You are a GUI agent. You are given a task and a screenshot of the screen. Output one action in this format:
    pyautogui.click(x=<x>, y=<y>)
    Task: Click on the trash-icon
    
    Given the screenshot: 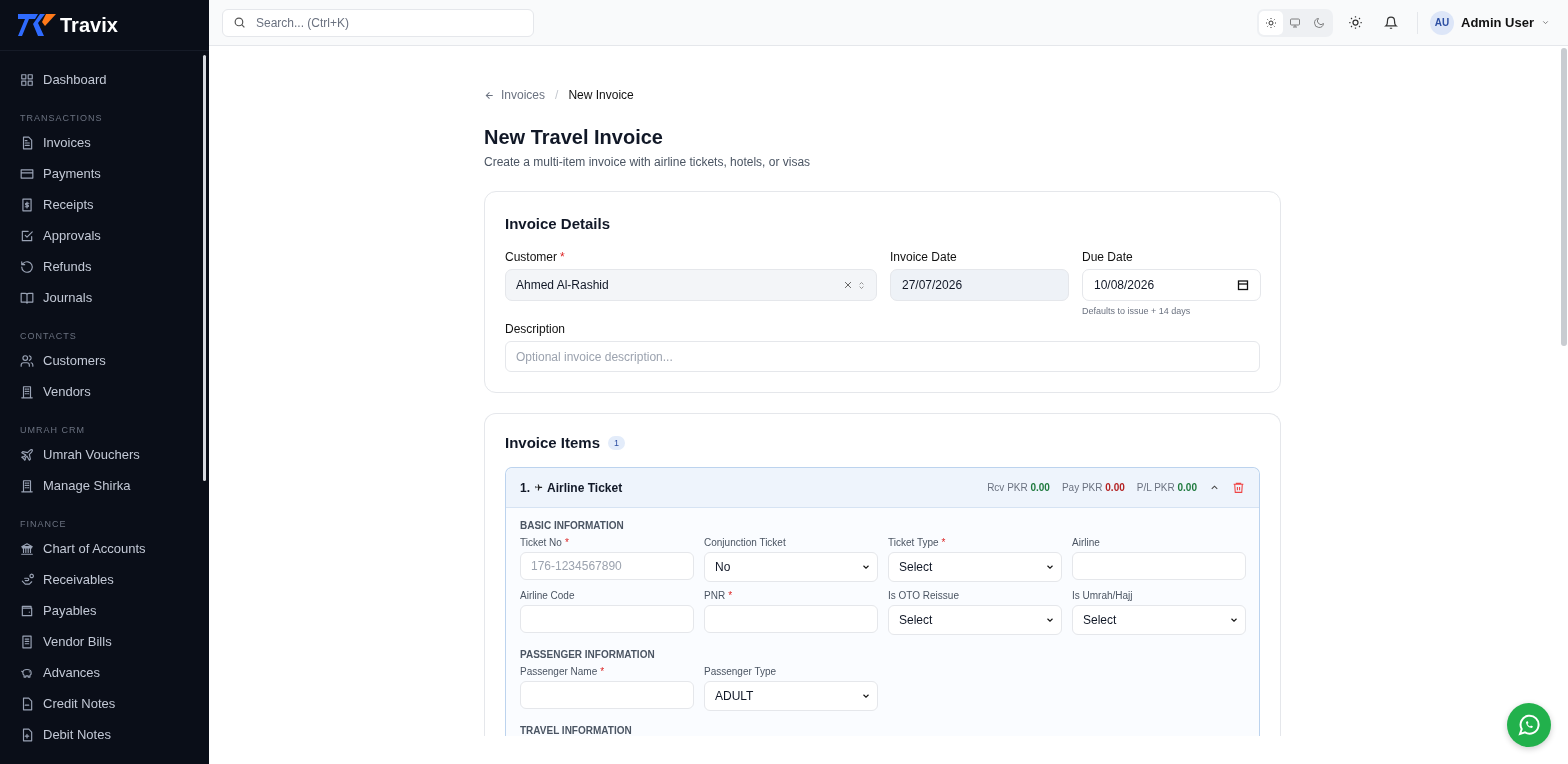 What is the action you would take?
    pyautogui.click(x=1238, y=487)
    